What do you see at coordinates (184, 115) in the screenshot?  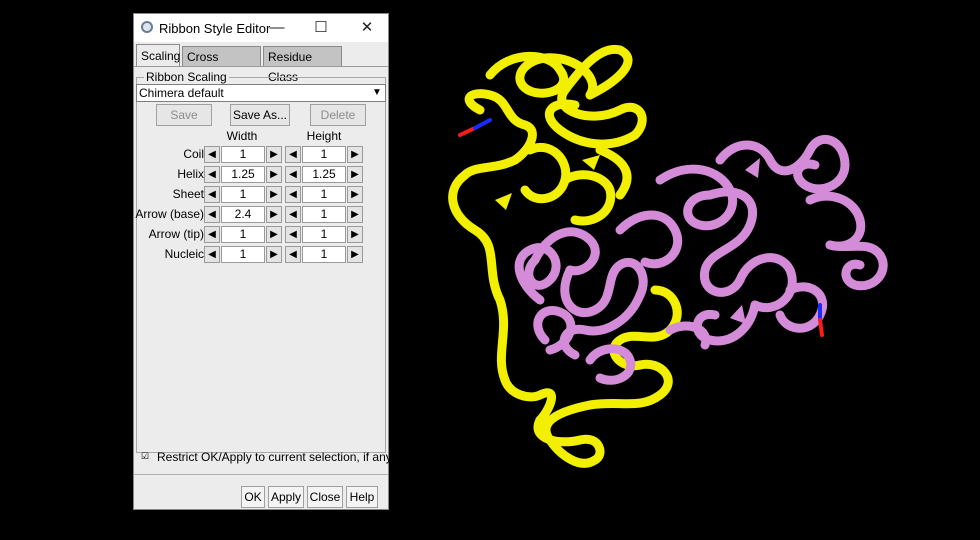 I see `save-button: Save` at bounding box center [184, 115].